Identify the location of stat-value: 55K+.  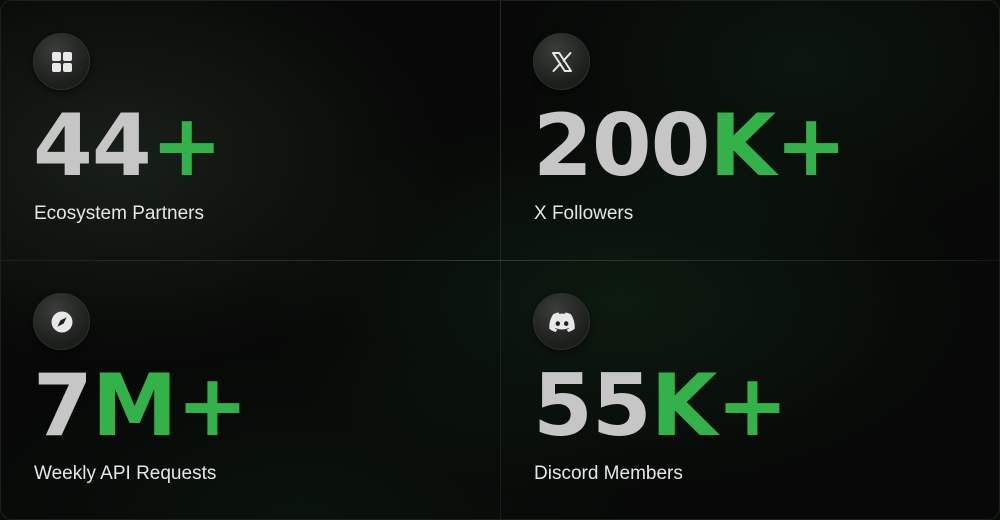
(660, 406).